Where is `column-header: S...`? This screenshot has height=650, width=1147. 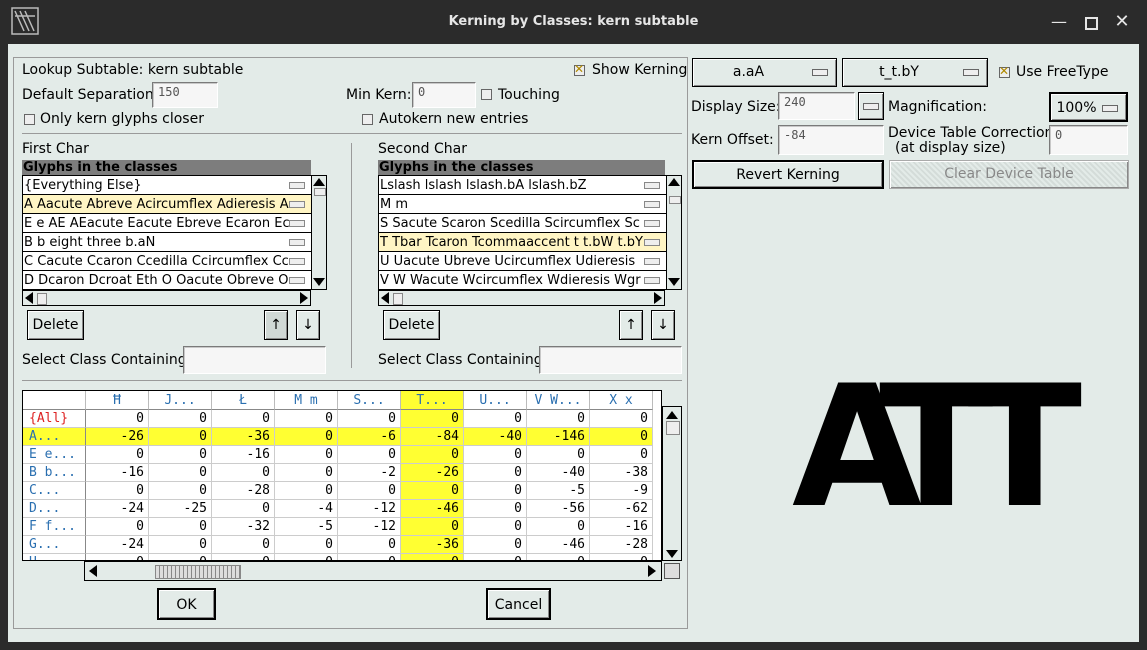 column-header: S... is located at coordinates (369, 400).